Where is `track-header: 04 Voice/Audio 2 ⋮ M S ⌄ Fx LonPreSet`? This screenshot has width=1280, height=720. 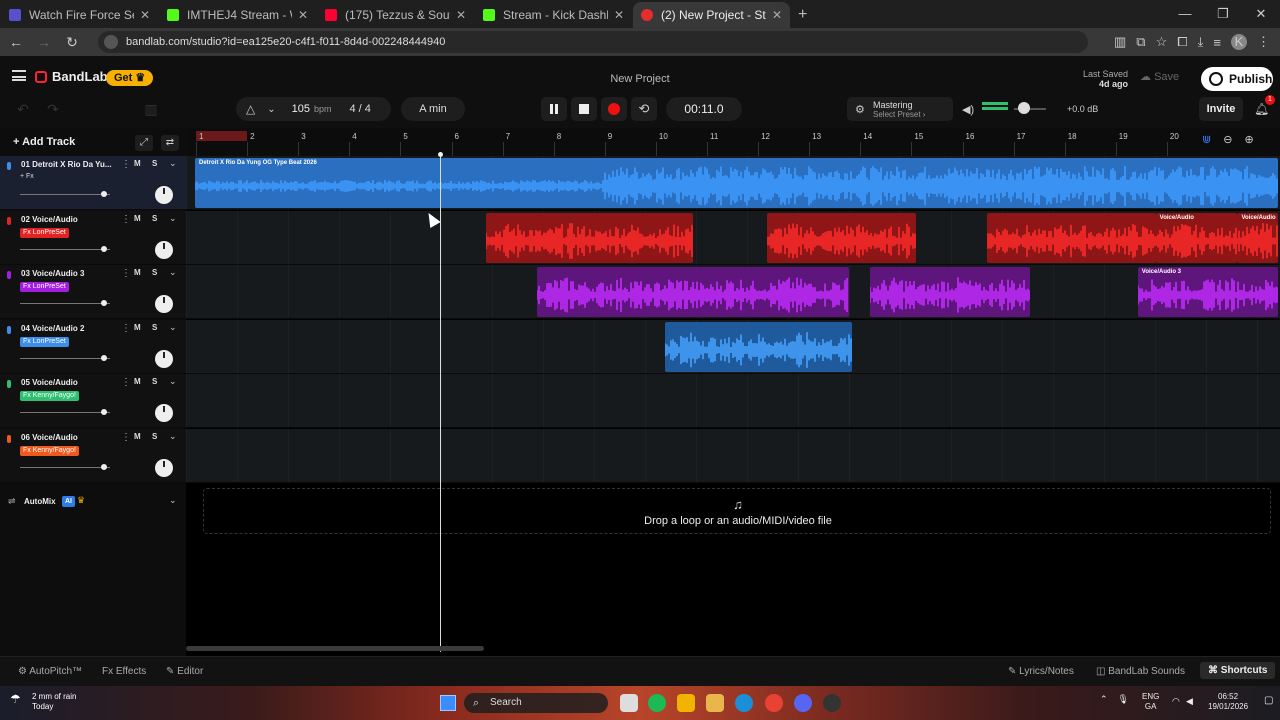 track-header: 04 Voice/Audio 2 ⋮ M S ⌄ Fx LonPreSet is located at coordinates (93, 346).